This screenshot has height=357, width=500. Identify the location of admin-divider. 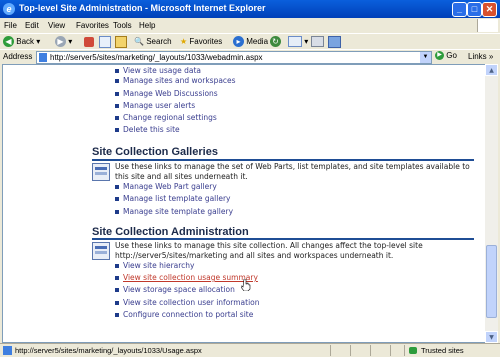
(283, 239).